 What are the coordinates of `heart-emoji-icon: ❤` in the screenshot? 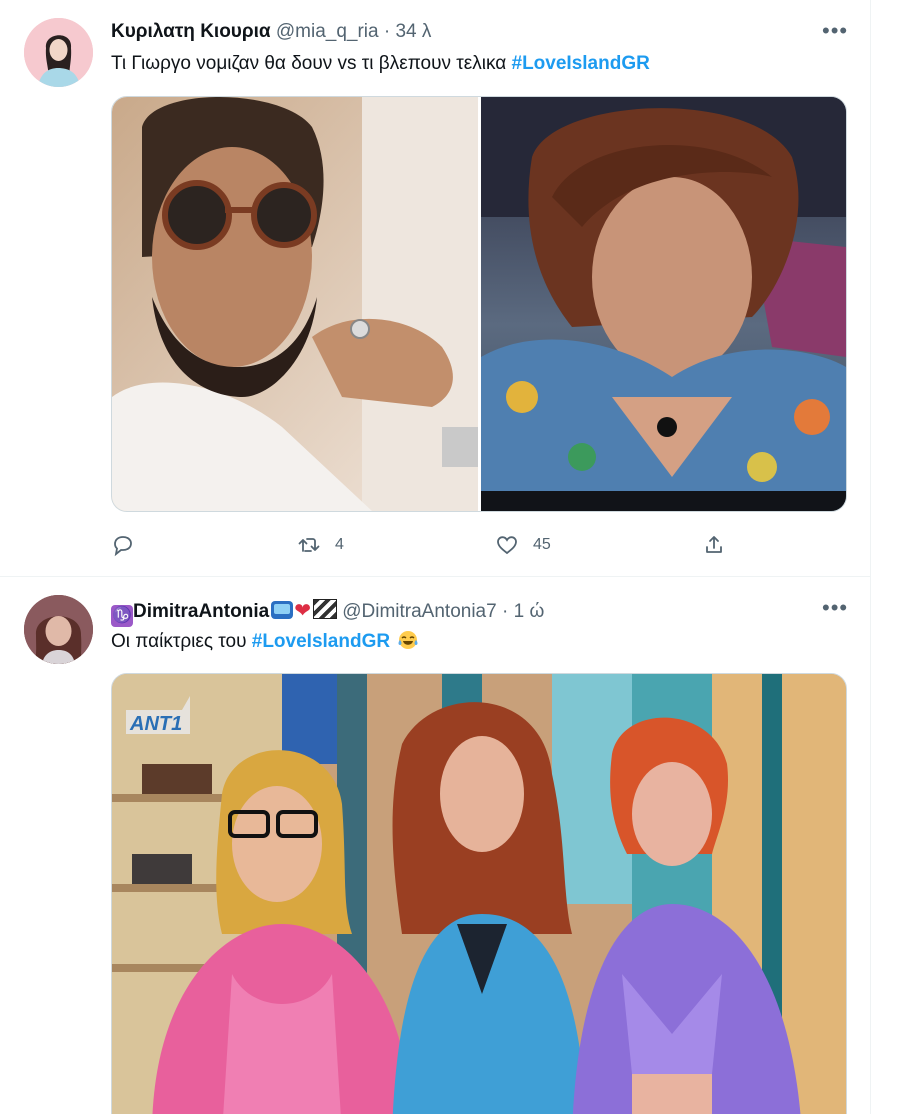 It's located at (302, 611).